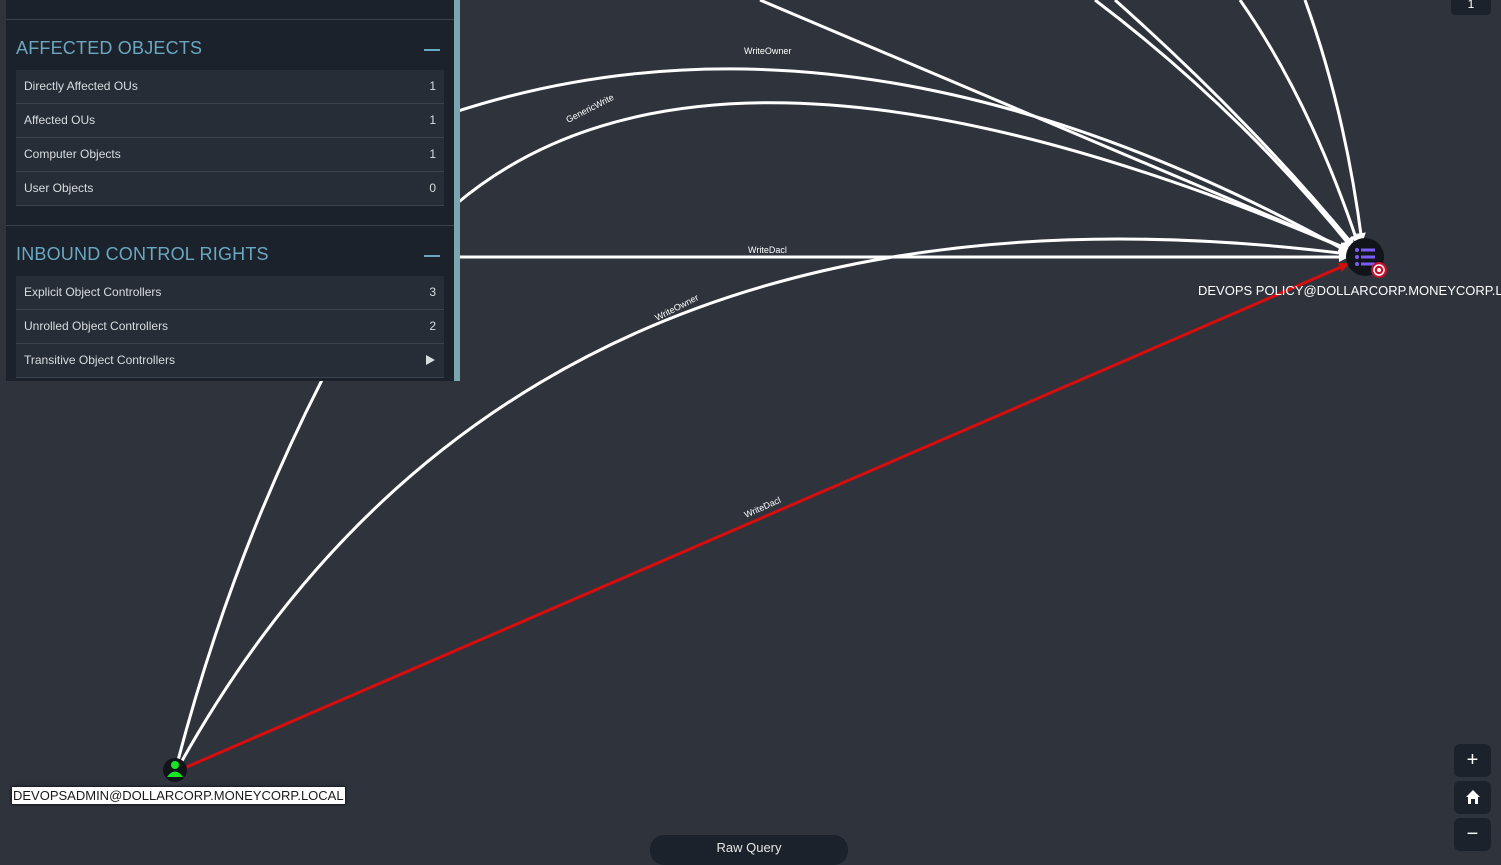  I want to click on row-affected-ous: Affected OUs 1, so click(230, 121).